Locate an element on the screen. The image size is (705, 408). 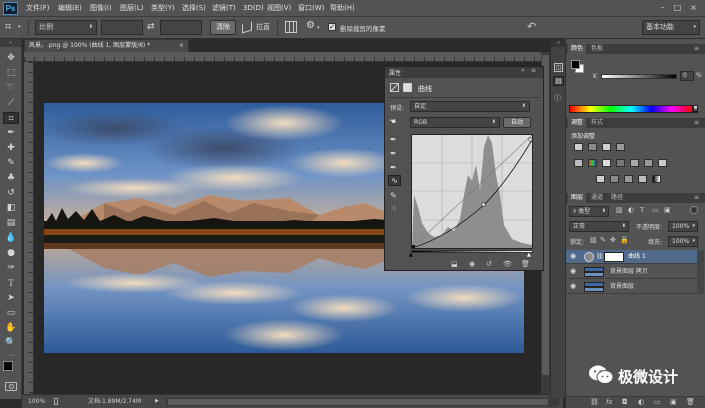
height-input is located at coordinates (181, 27).